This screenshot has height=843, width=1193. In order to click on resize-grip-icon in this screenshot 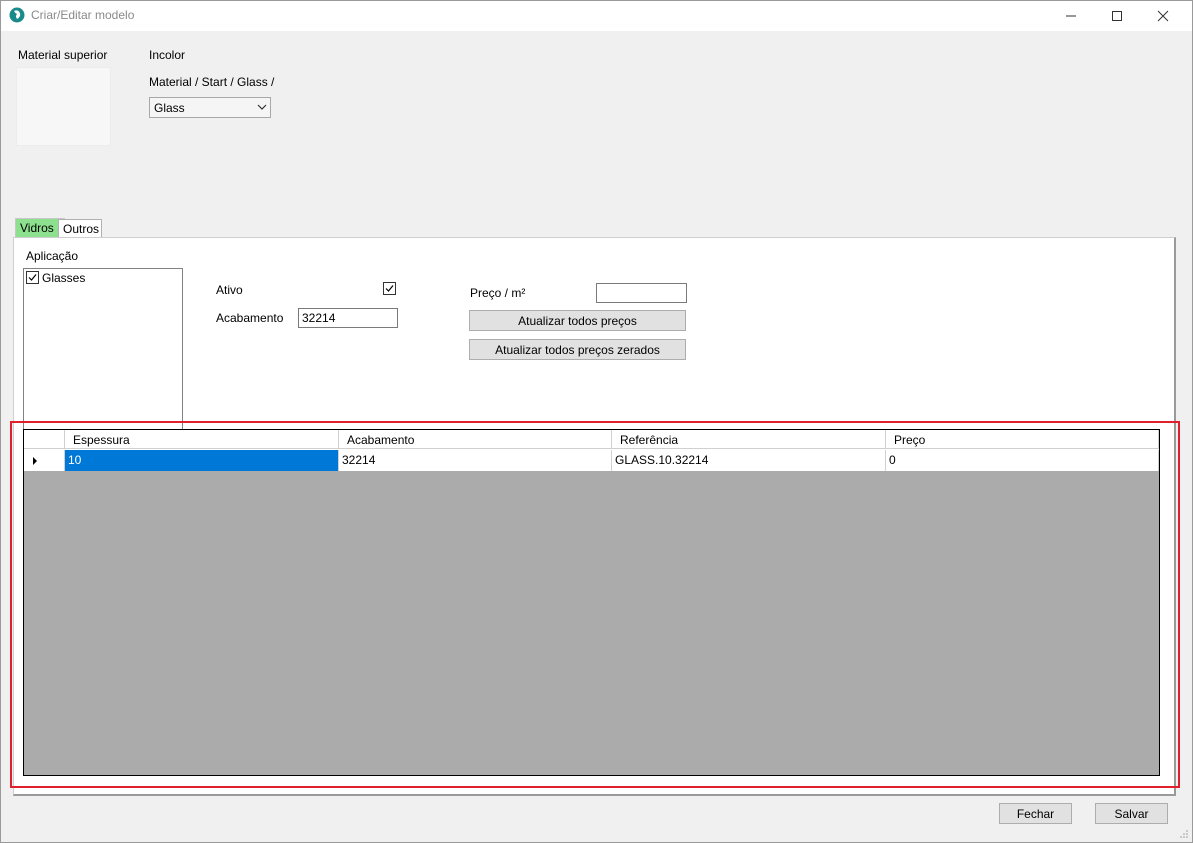, I will do `click(1184, 834)`.